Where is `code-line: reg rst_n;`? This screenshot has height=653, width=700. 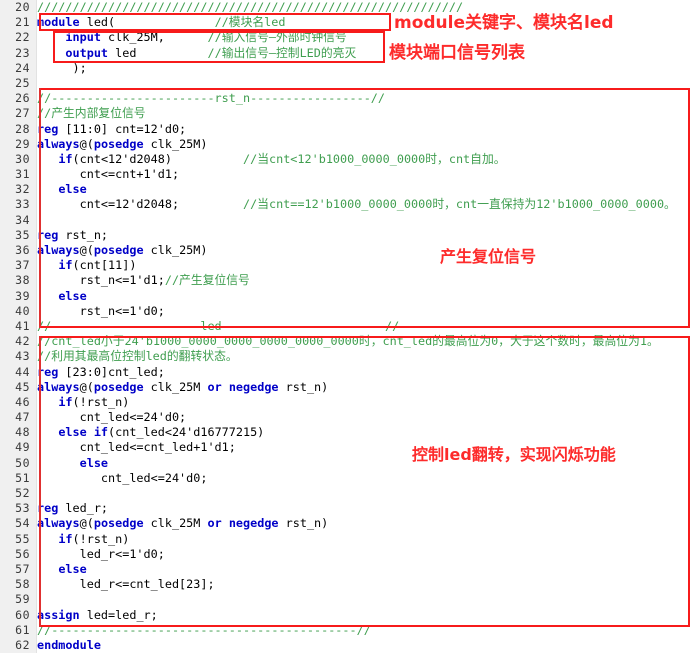 code-line: reg rst_n; is located at coordinates (368, 235).